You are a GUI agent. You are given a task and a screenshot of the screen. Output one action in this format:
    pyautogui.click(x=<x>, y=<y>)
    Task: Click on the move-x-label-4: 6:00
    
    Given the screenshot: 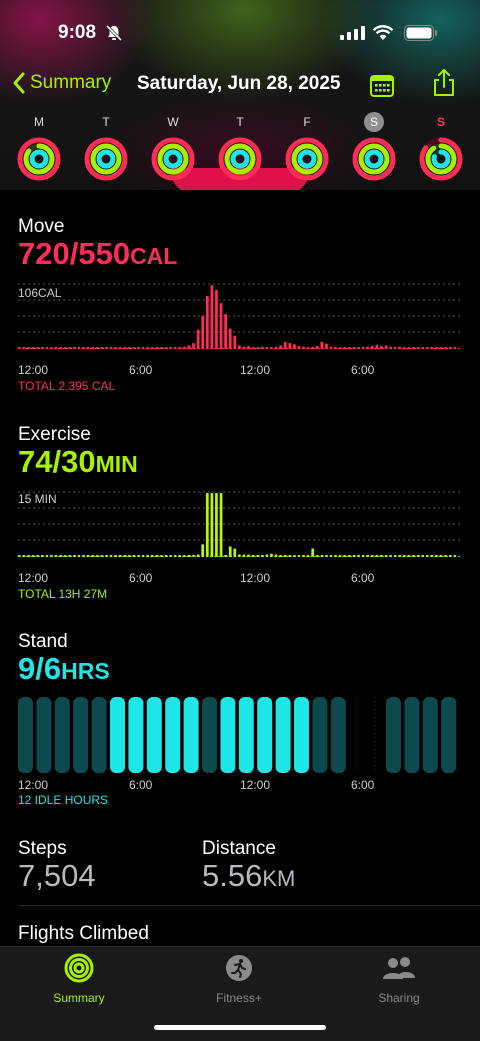 What is the action you would take?
    pyautogui.click(x=363, y=370)
    